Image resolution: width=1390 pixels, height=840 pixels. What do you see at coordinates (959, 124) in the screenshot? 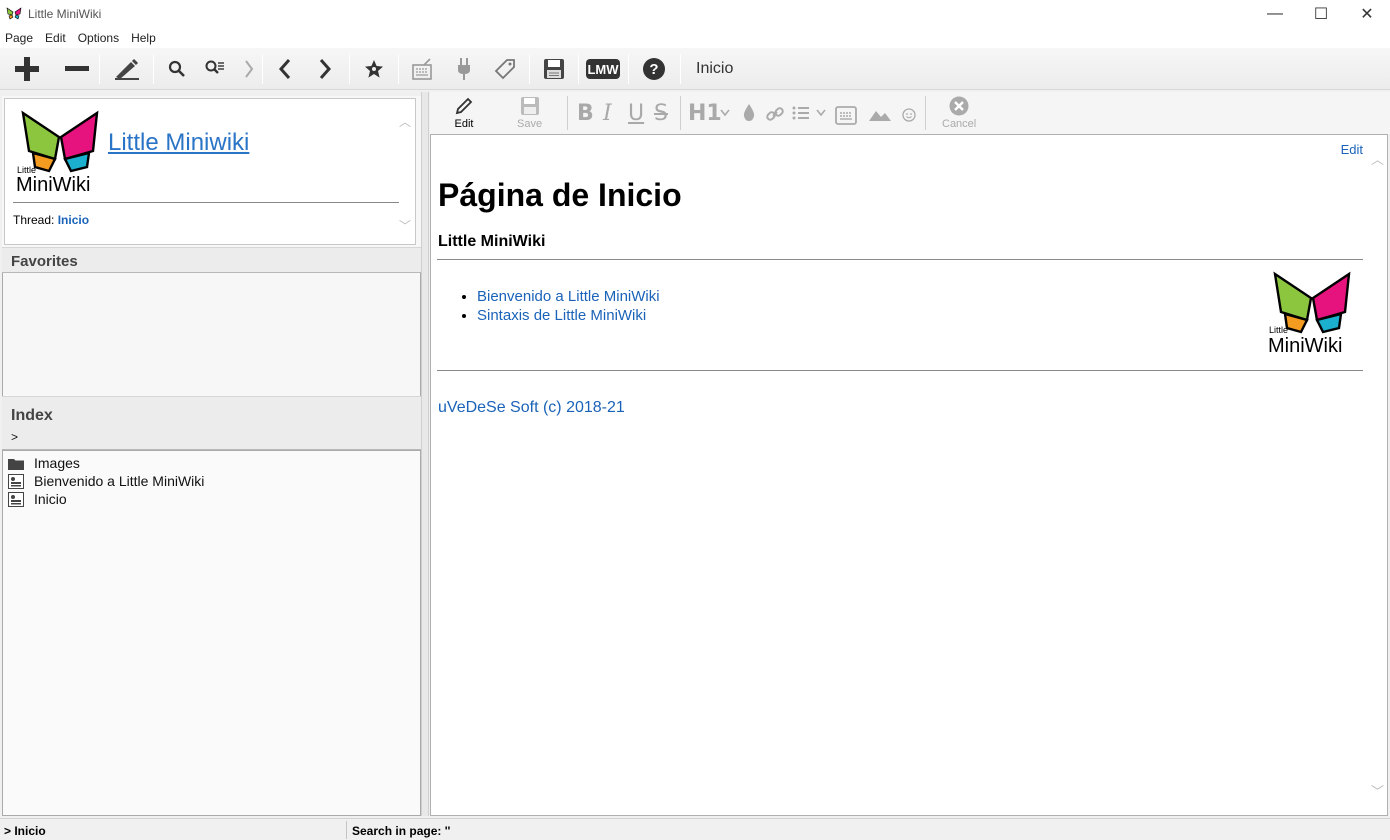
I see `cancel-label: Cancel` at bounding box center [959, 124].